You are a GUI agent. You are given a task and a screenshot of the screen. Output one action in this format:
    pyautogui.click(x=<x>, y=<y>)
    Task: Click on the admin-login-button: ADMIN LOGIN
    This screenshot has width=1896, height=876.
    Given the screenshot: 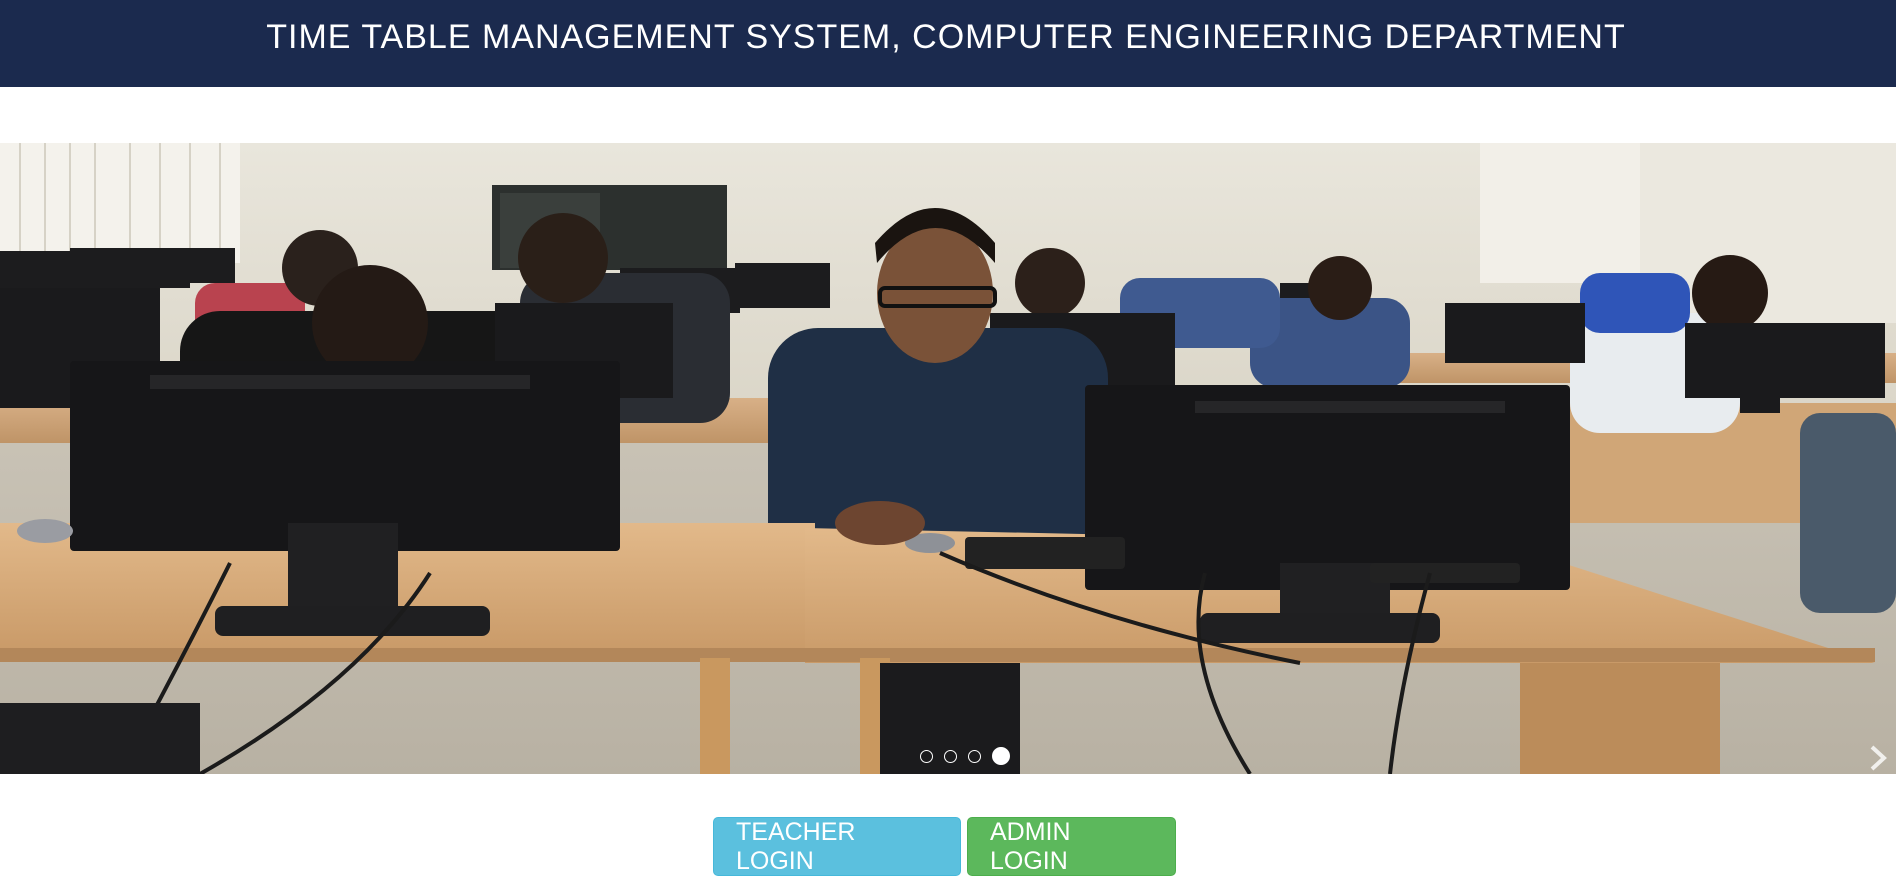 What is the action you would take?
    pyautogui.click(x=1071, y=846)
    